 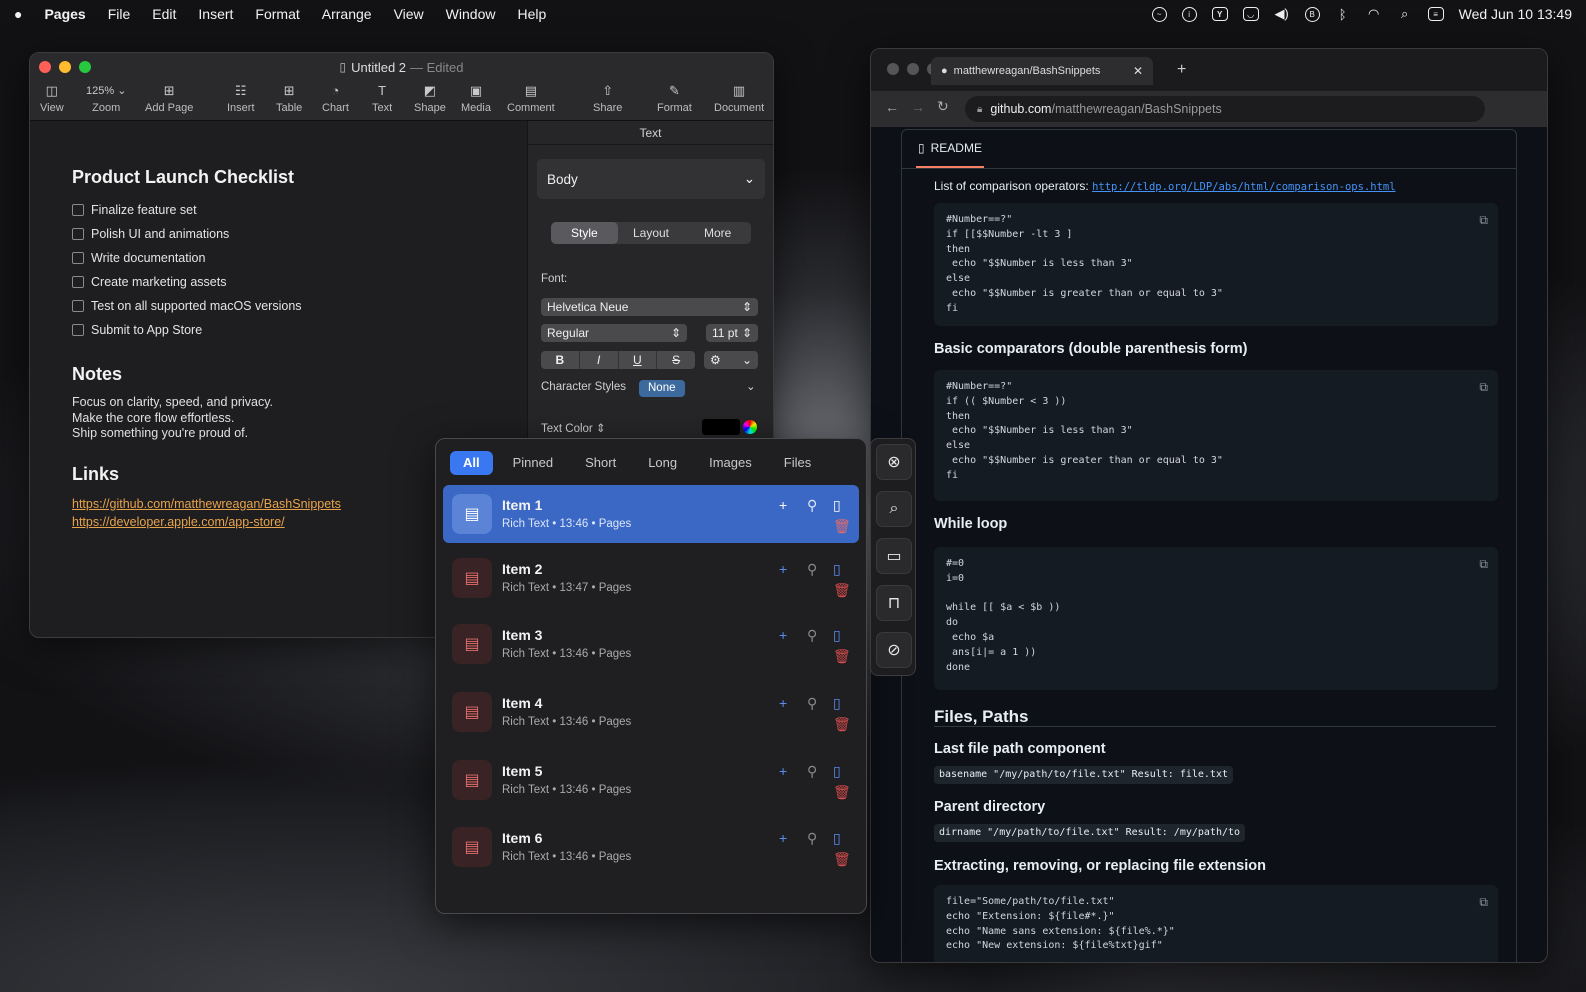 I want to click on reload-icon: ↻, so click(x=943, y=106).